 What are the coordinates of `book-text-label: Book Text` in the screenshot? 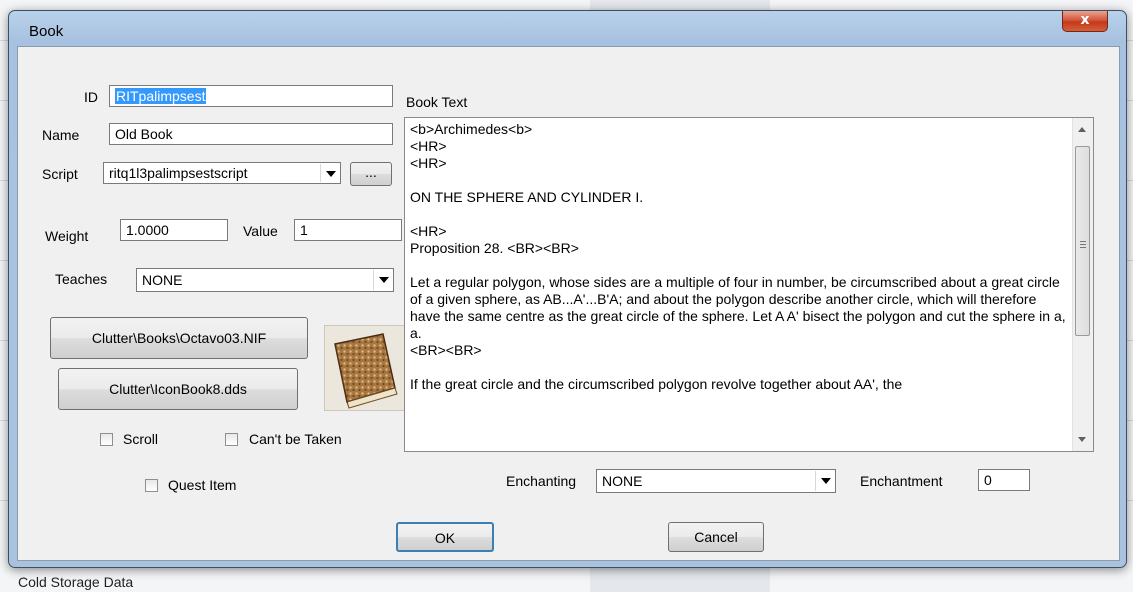 It's located at (437, 102).